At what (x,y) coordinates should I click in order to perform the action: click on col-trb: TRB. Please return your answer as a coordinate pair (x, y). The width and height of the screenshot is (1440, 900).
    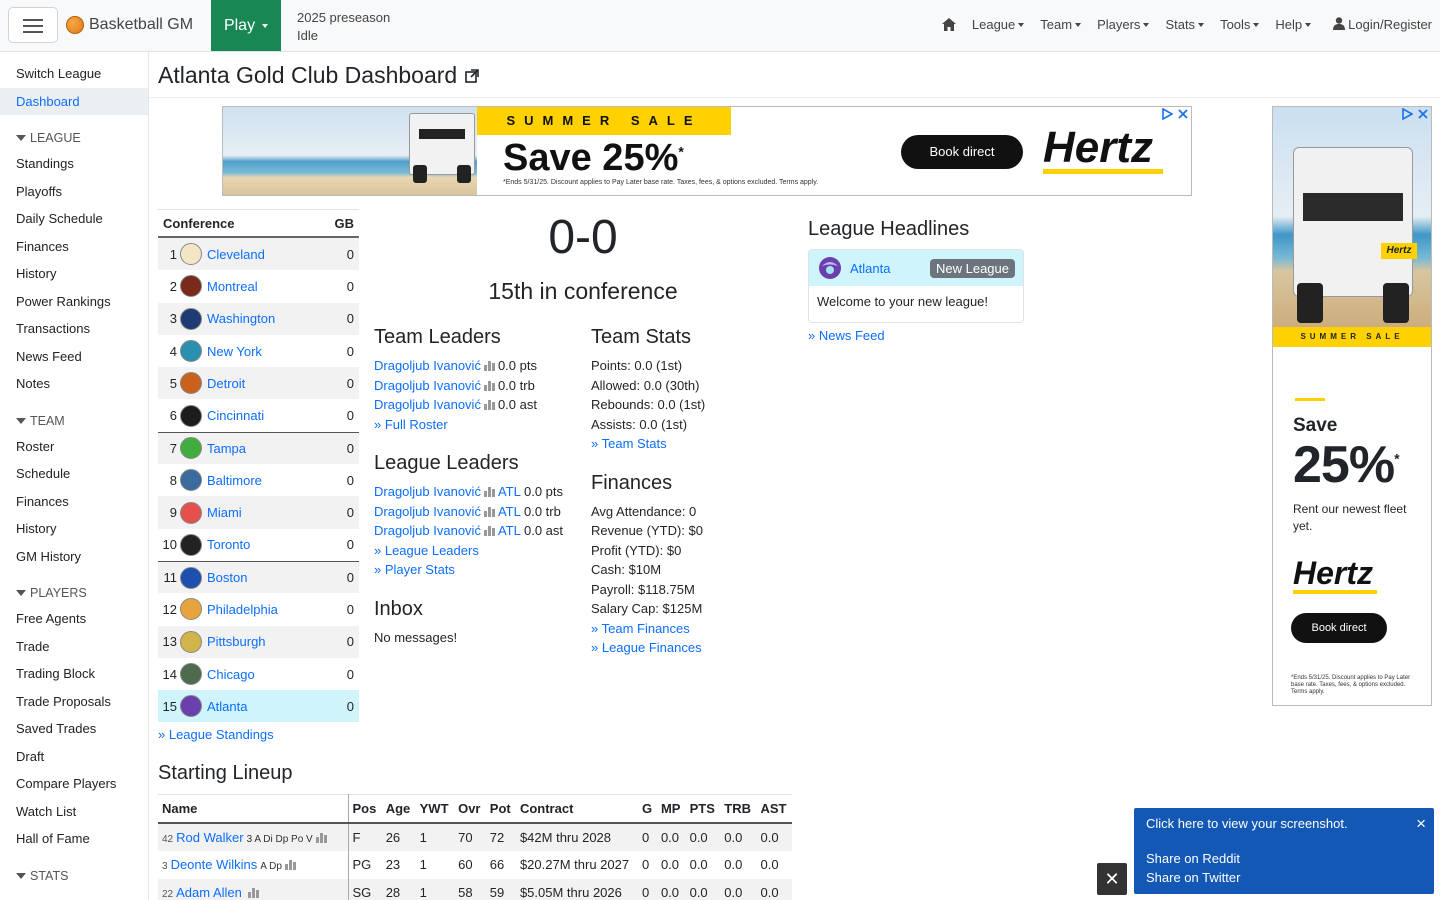
    Looking at the image, I should click on (738, 809).